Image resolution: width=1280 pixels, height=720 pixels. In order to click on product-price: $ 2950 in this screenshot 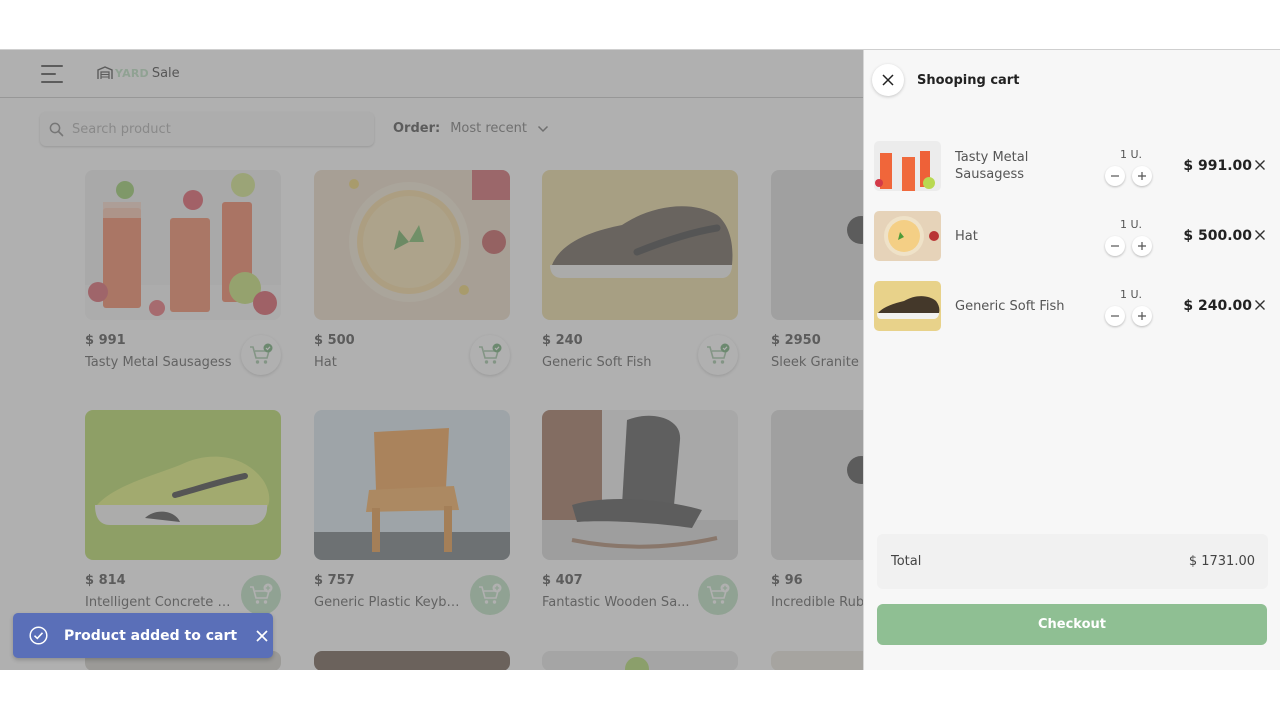, I will do `click(796, 340)`.